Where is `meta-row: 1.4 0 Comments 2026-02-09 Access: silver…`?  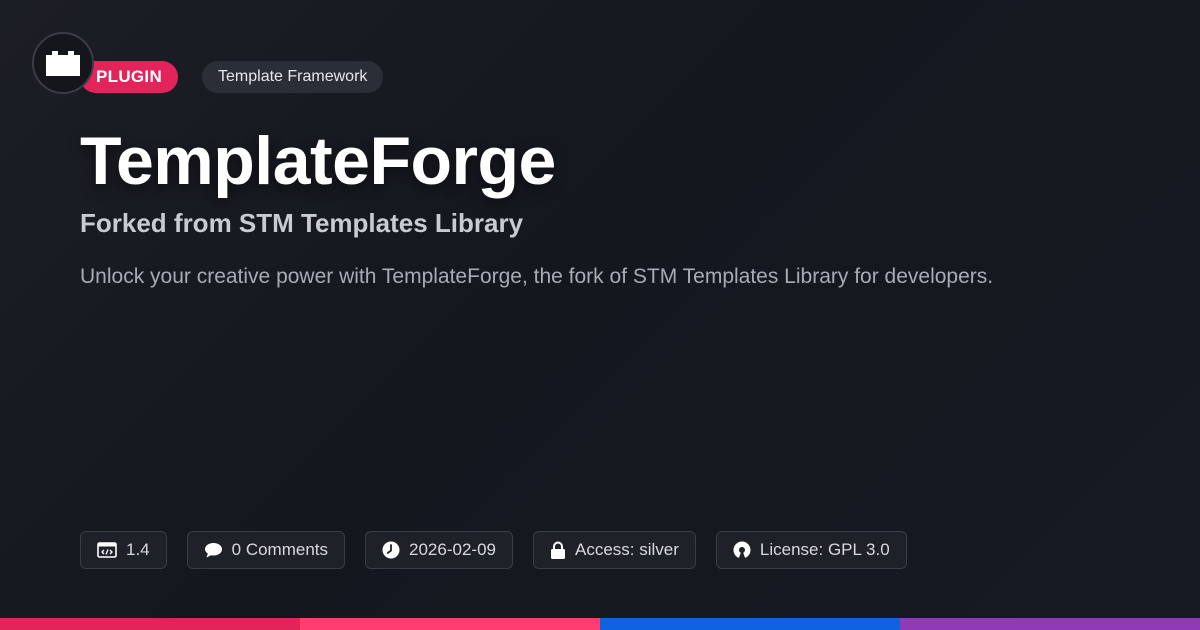 meta-row: 1.4 0 Comments 2026-02-09 Access: silver… is located at coordinates (493, 550).